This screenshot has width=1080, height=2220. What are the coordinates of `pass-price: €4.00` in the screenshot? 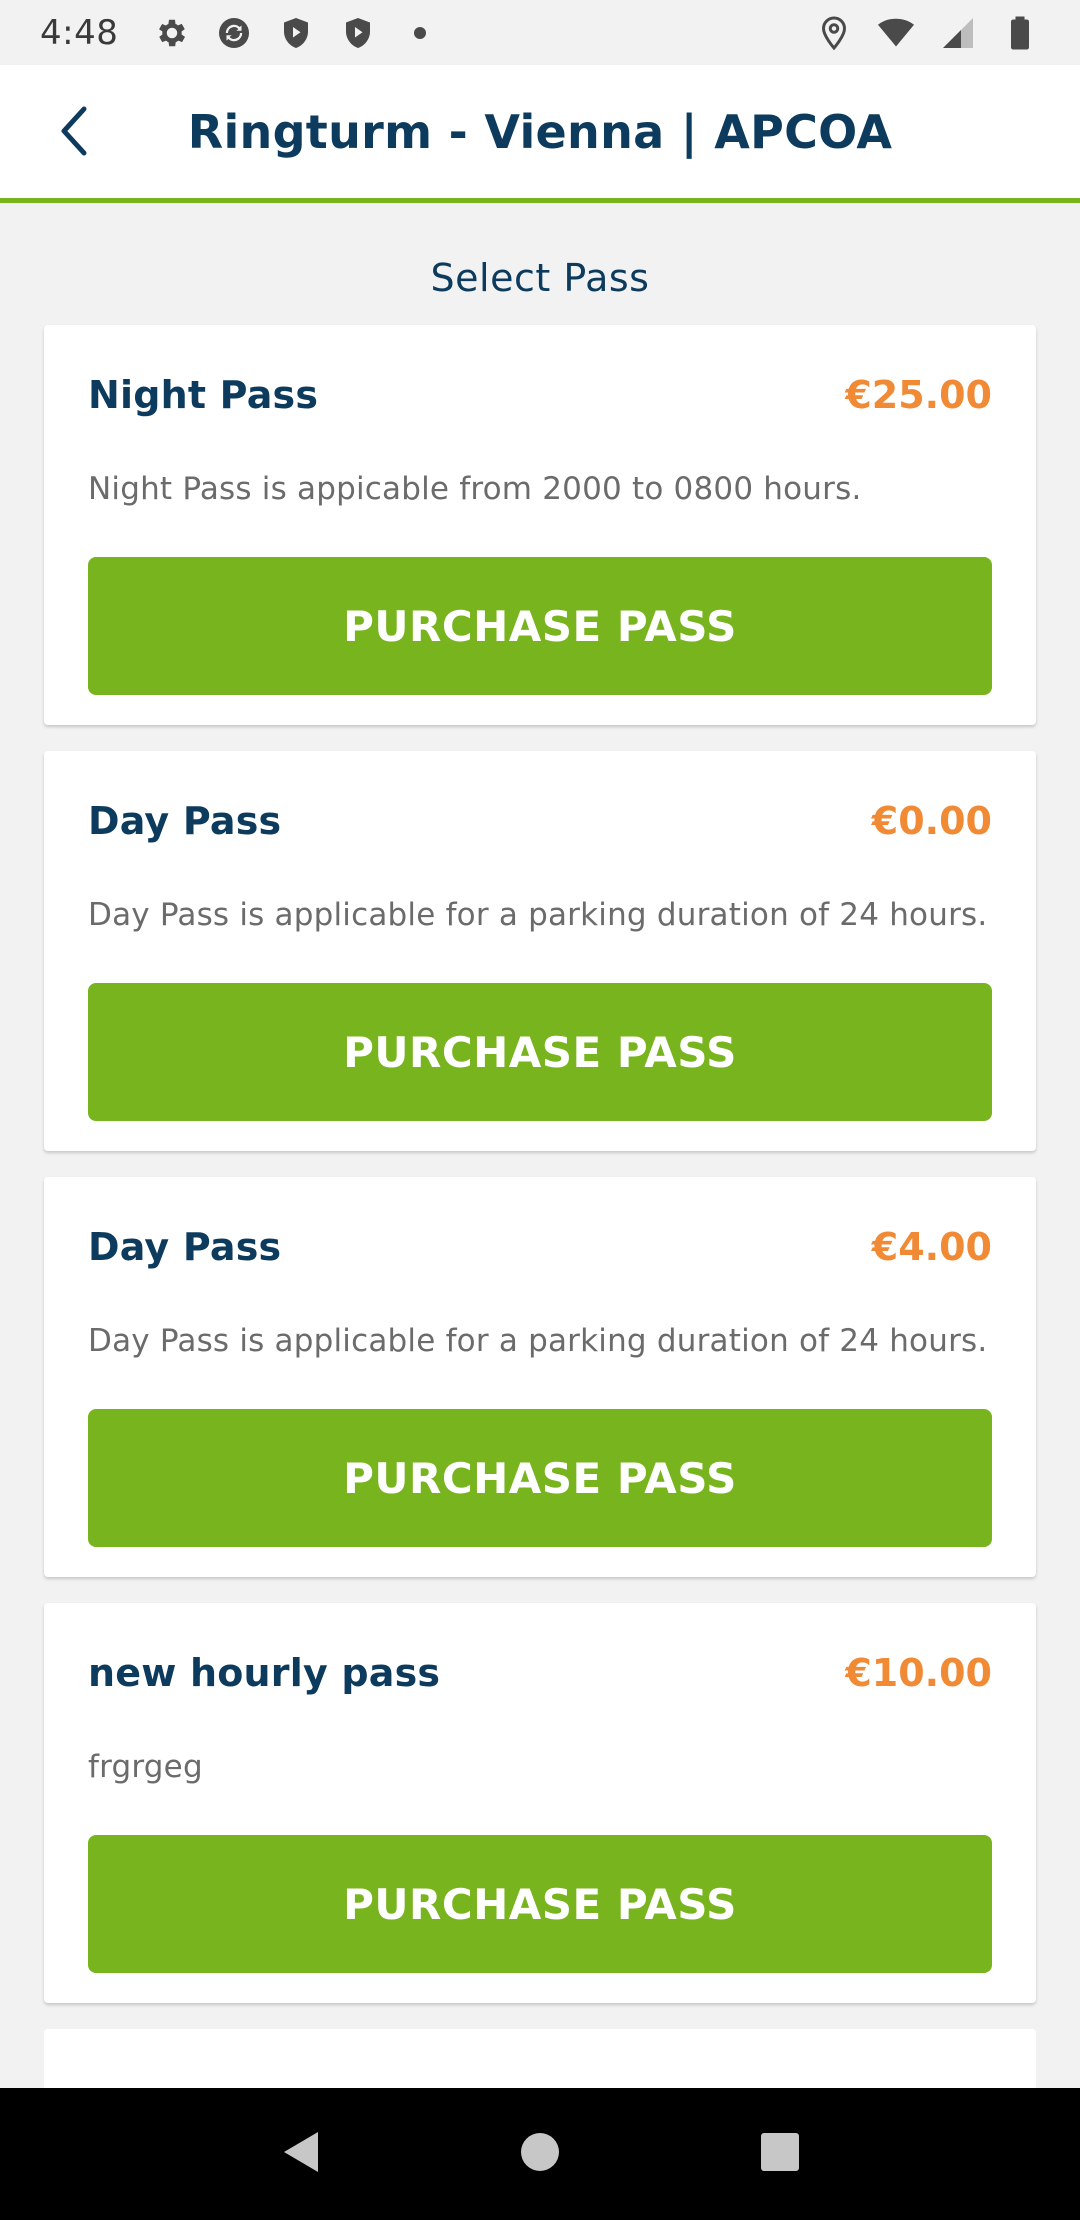 It's located at (931, 1247).